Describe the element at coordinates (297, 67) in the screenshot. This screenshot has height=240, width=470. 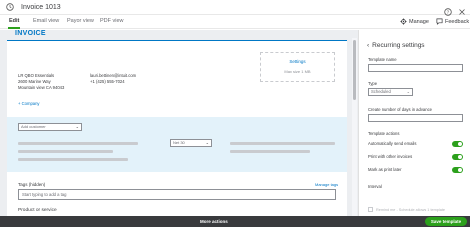
I see `logo-dropzone: Settings Max size 1 MB` at that location.